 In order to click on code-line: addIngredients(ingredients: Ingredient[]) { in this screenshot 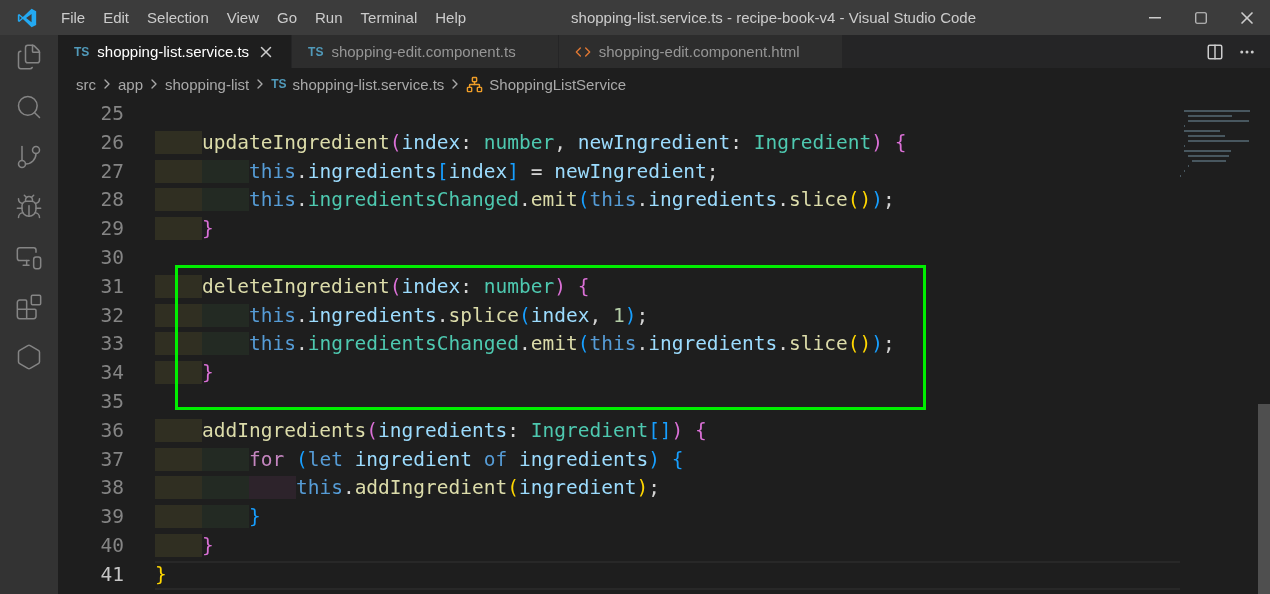, I will do `click(667, 431)`.